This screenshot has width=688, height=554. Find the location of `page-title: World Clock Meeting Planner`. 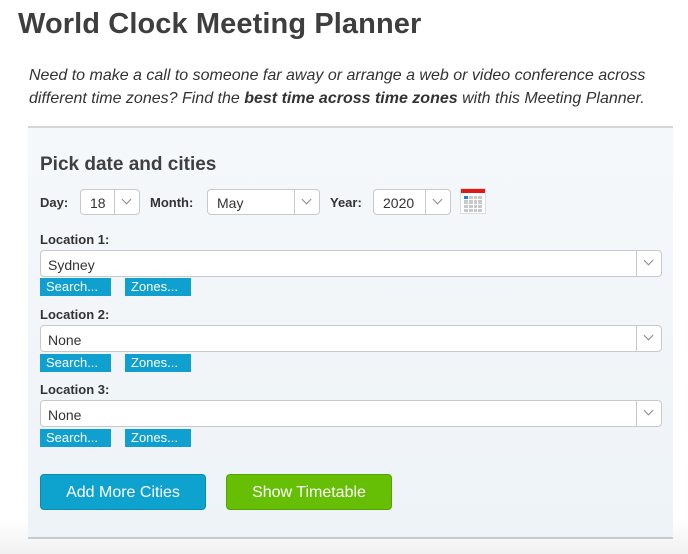

page-title: World Clock Meeting Planner is located at coordinates (220, 24).